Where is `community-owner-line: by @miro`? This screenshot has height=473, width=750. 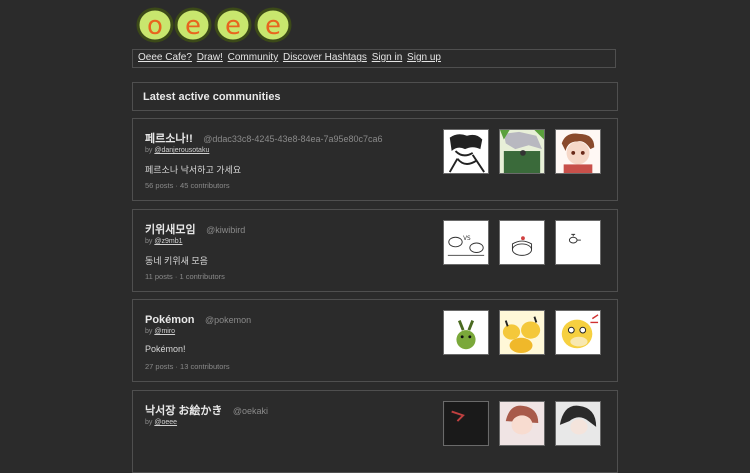 community-owner-line: by @miro is located at coordinates (160, 331).